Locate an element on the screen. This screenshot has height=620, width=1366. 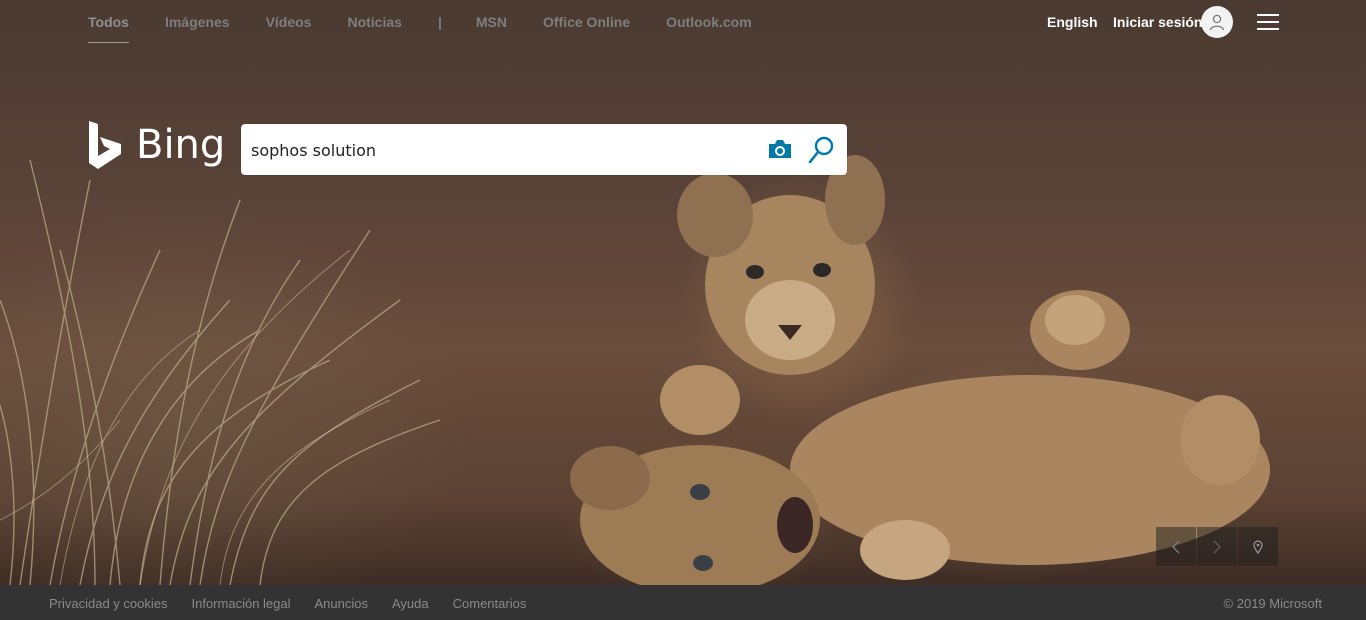
tab-noticias: Noticias is located at coordinates (374, 22).